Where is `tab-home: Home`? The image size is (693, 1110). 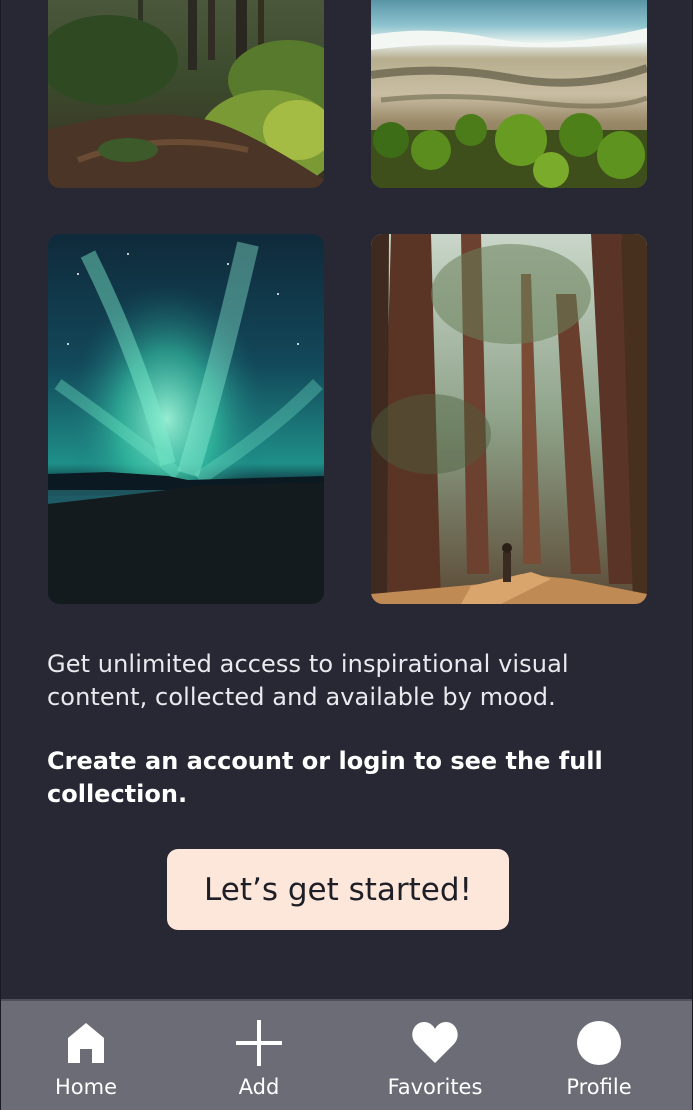 tab-home: Home is located at coordinates (86, 1055).